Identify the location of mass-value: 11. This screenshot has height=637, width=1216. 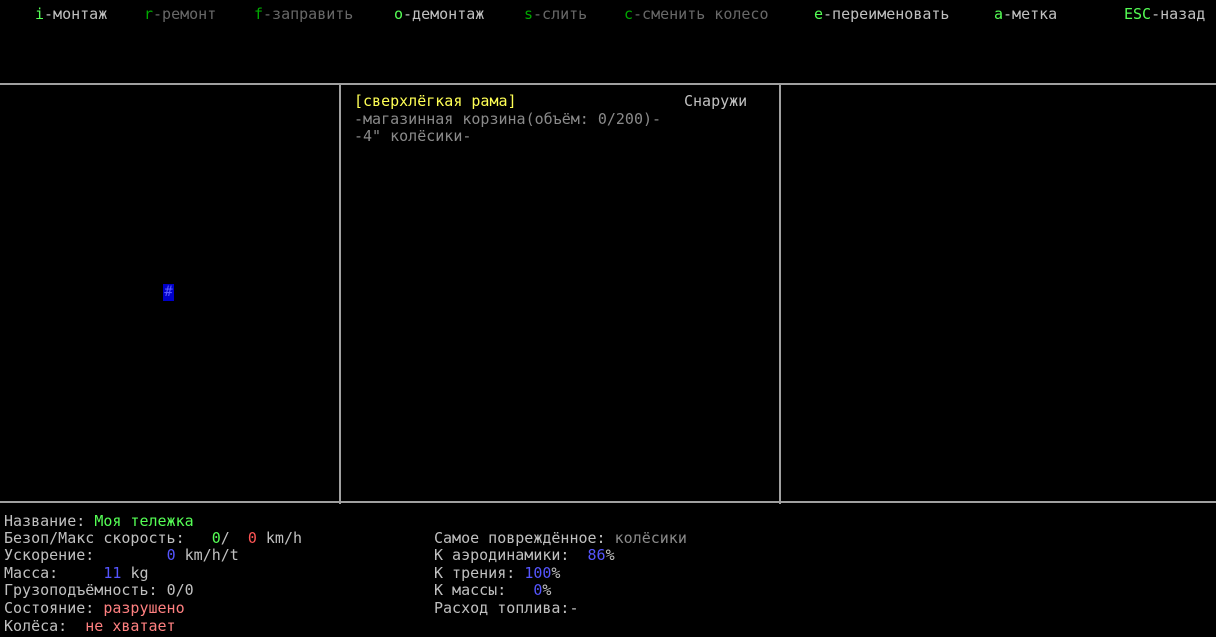
(112, 573).